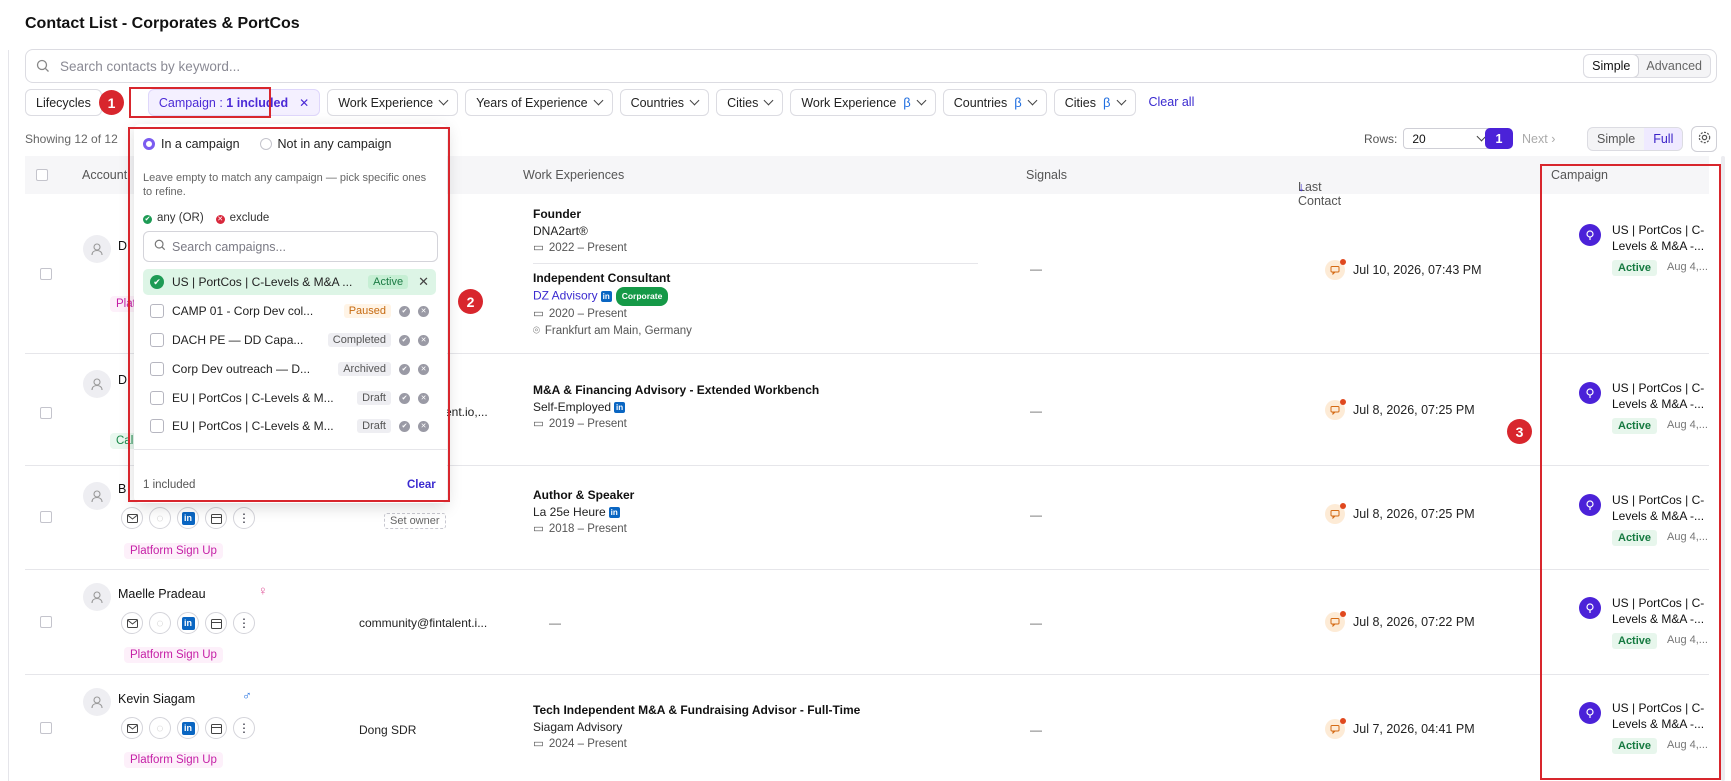  What do you see at coordinates (42, 175) in the screenshot?
I see `select-all-checkbox` at bounding box center [42, 175].